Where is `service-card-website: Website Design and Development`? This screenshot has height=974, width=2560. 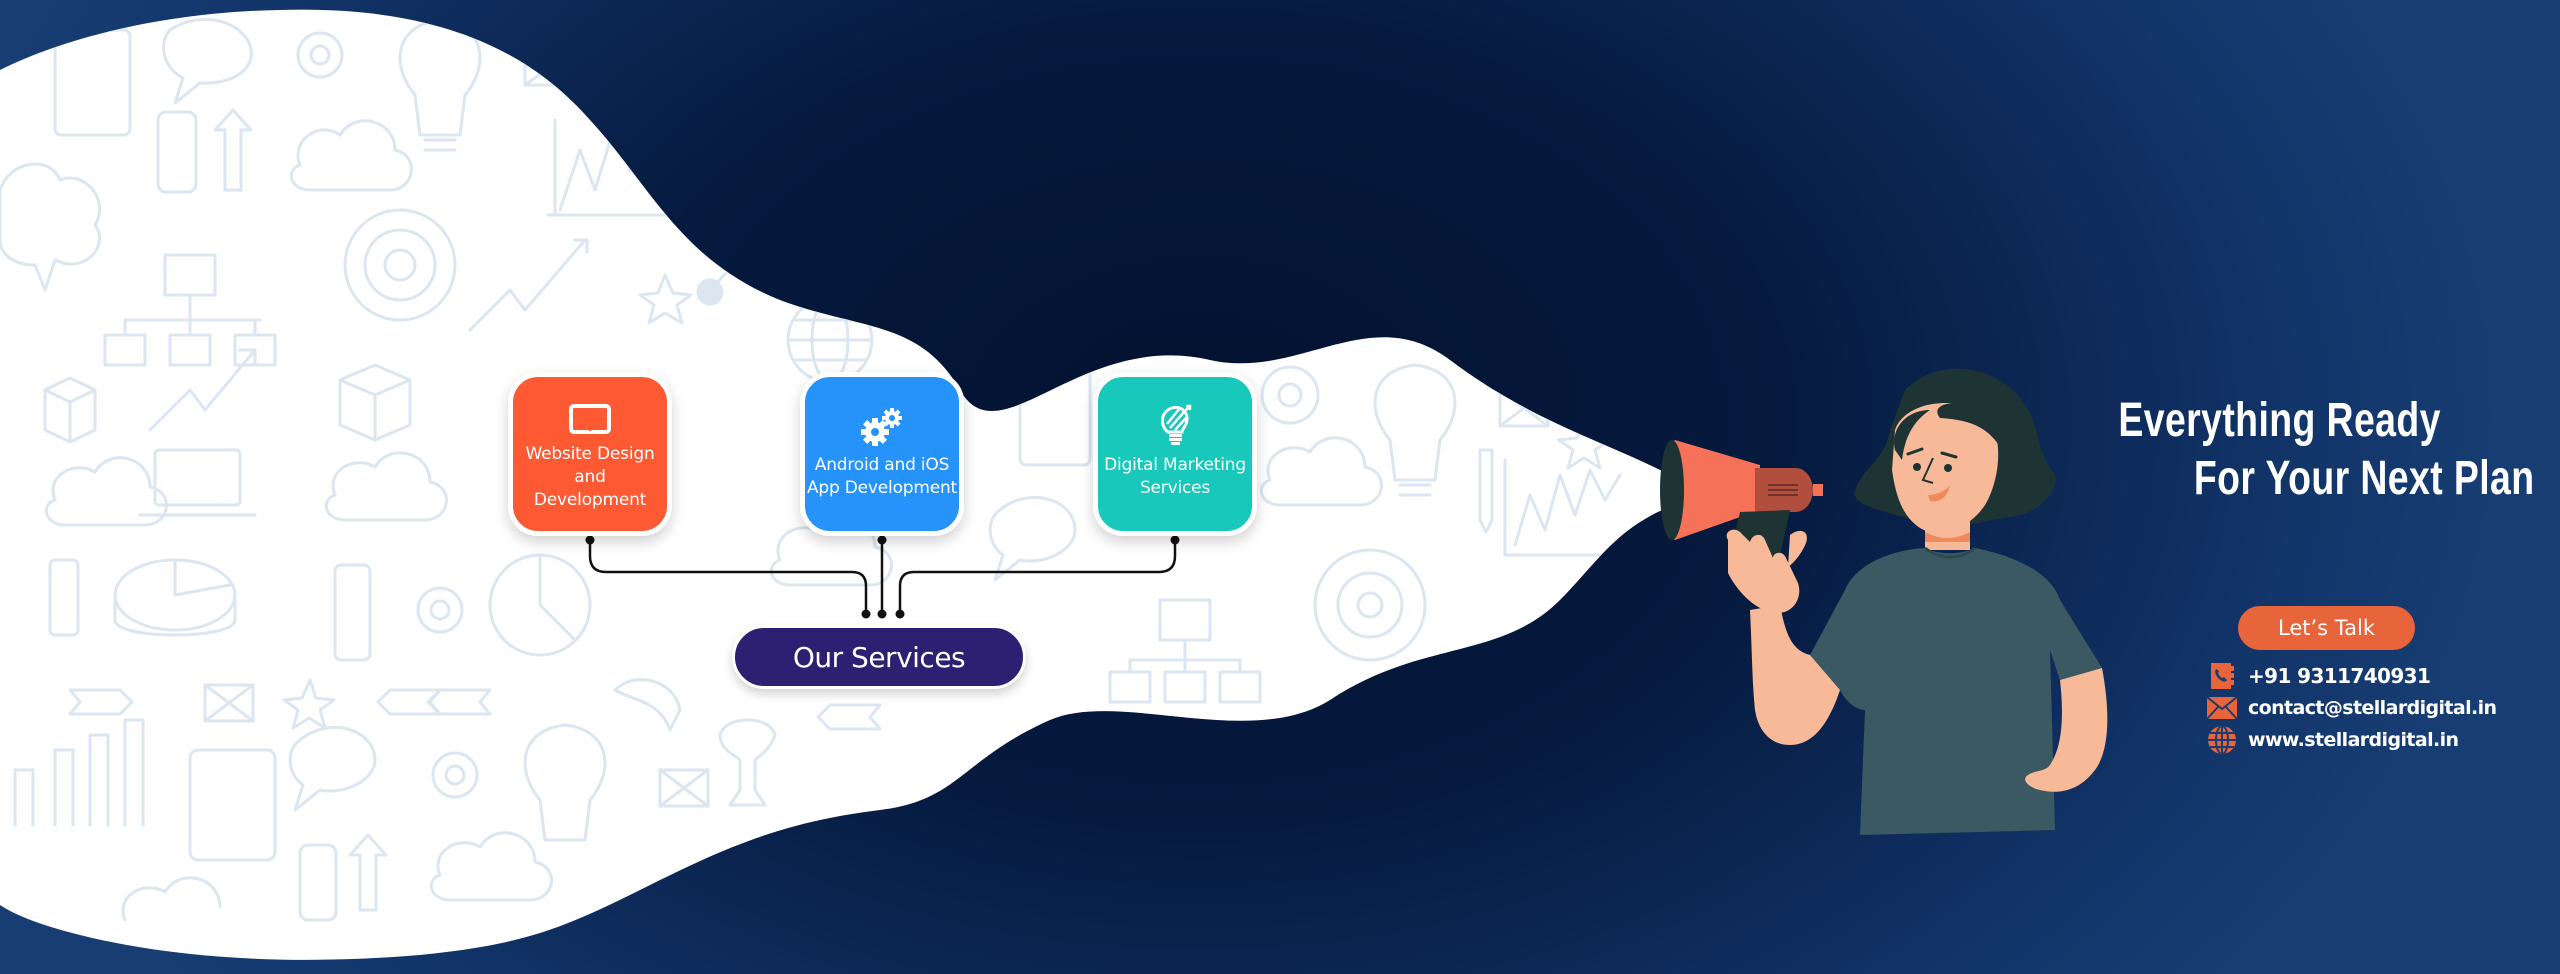
service-card-website: Website Design and Development is located at coordinates (590, 454).